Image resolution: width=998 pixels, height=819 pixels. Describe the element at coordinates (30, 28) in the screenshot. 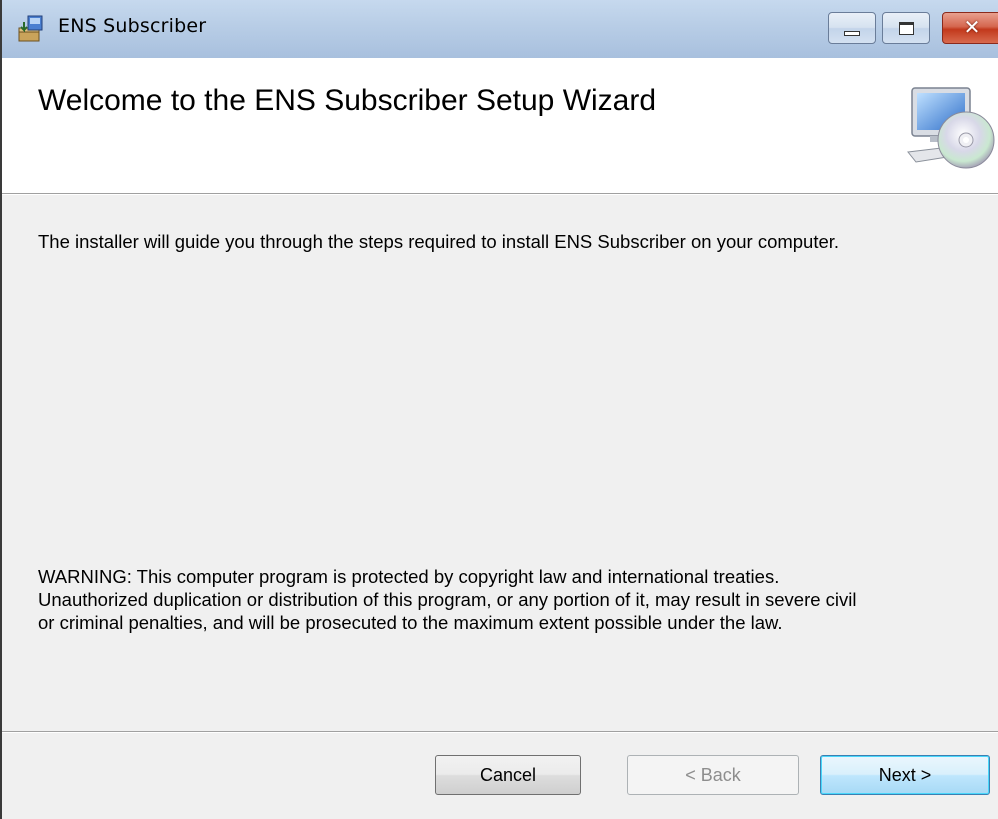

I see `installer-icon` at that location.